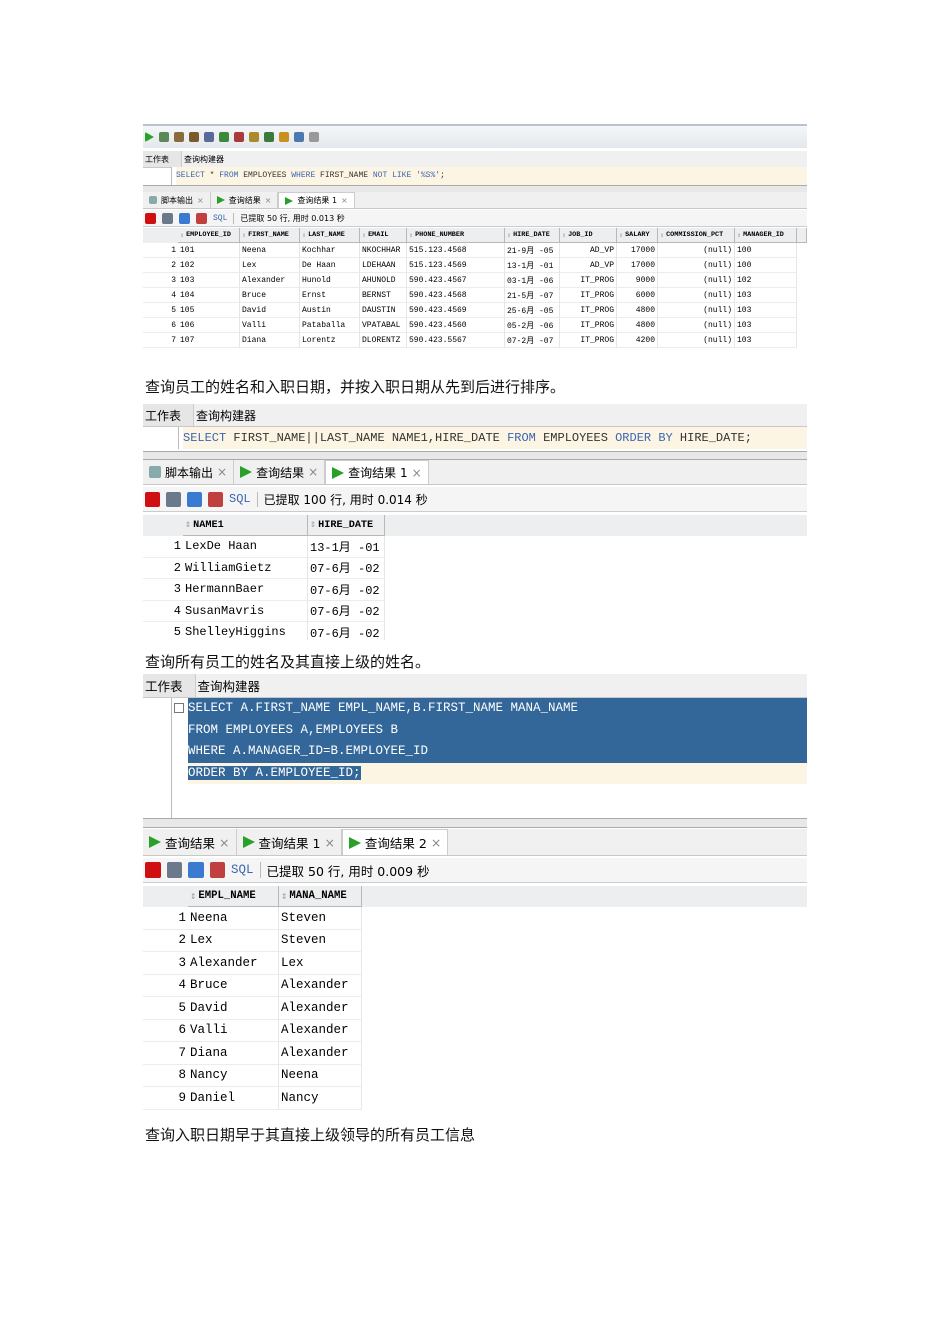 Image resolution: width=950 pixels, height=1344 pixels. I want to click on sql-link: SQL, so click(220, 218).